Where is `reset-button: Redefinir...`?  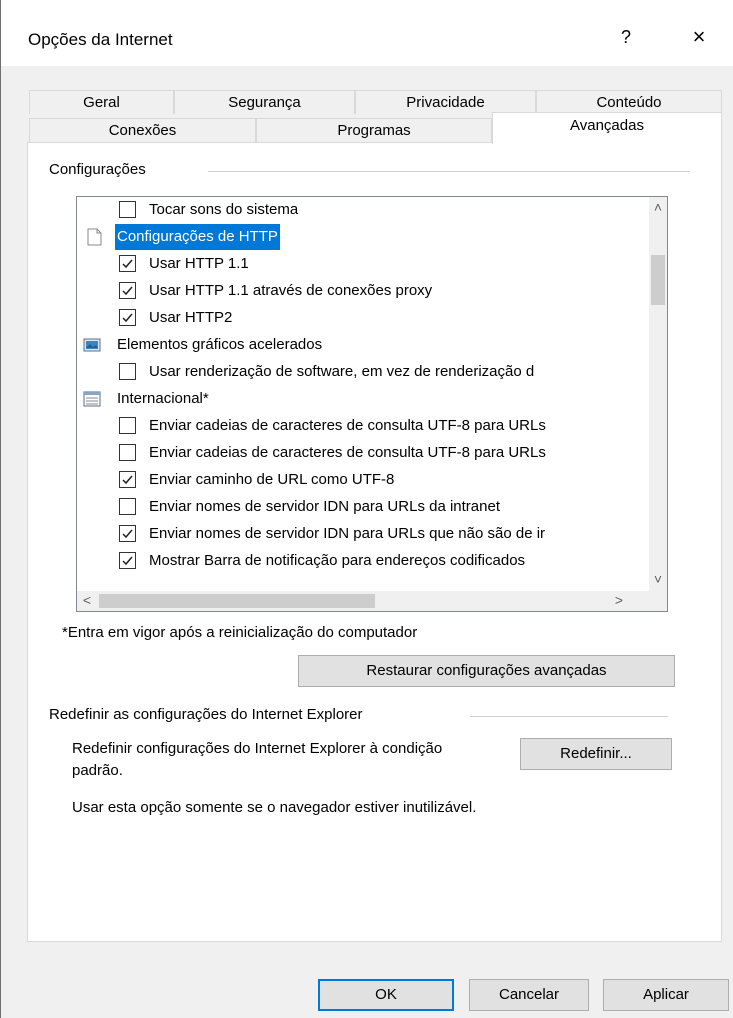
reset-button: Redefinir... is located at coordinates (596, 754).